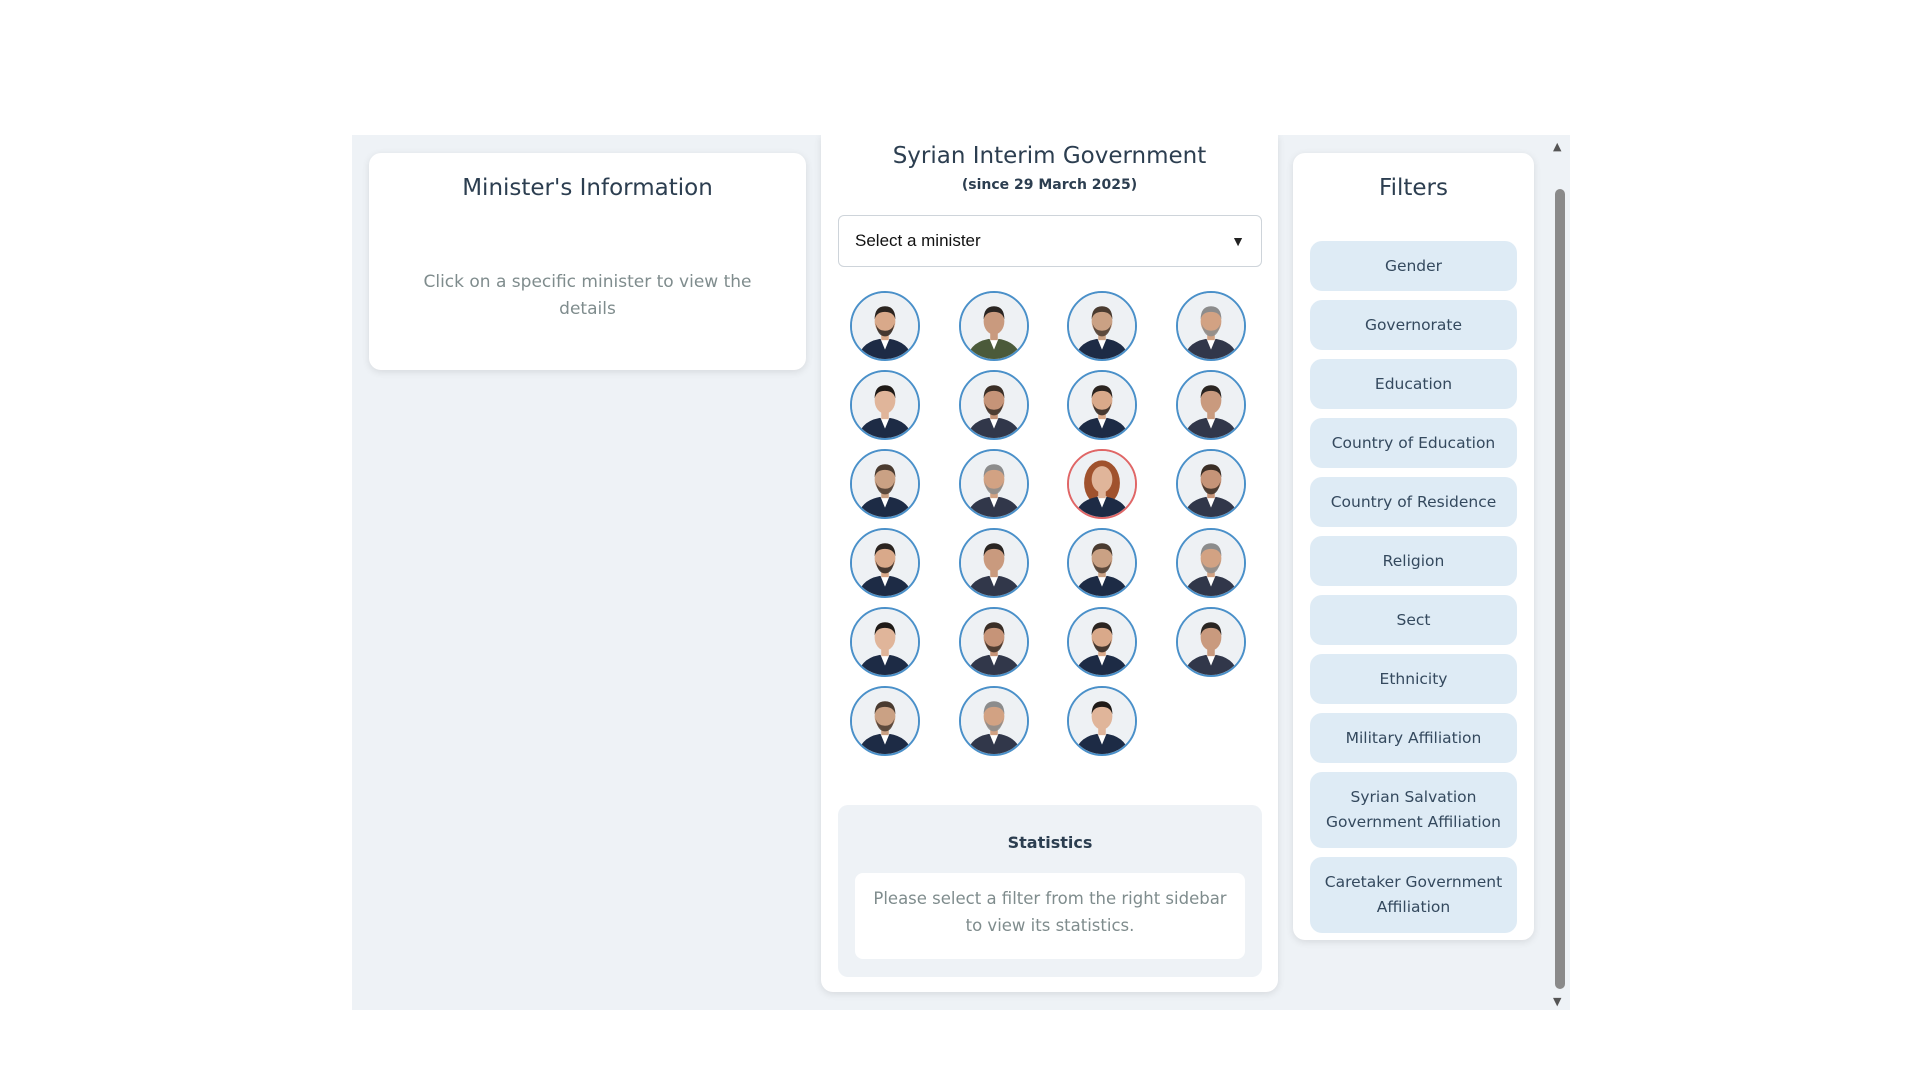 The image size is (1920, 1080). I want to click on filter-sect-button: Sect, so click(1413, 620).